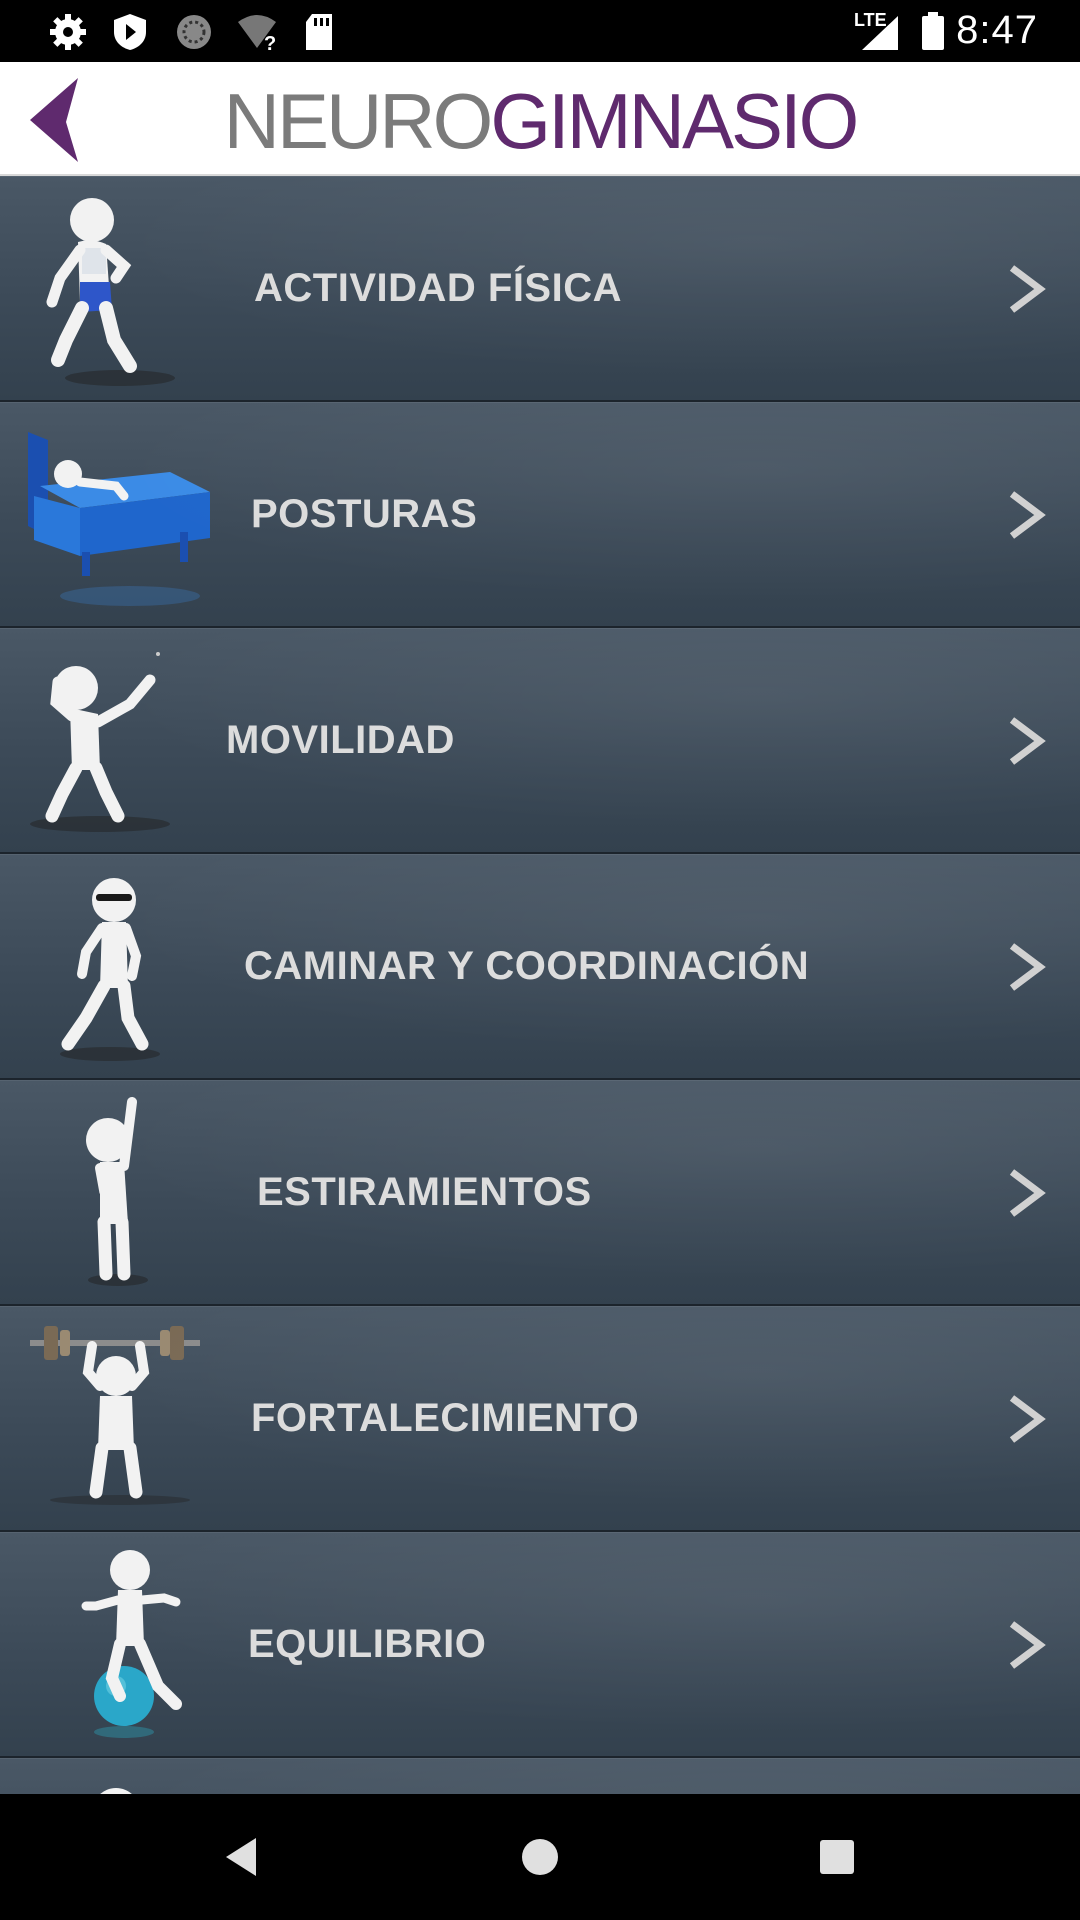  What do you see at coordinates (100, 742) in the screenshot?
I see `stretching-figure-icon` at bounding box center [100, 742].